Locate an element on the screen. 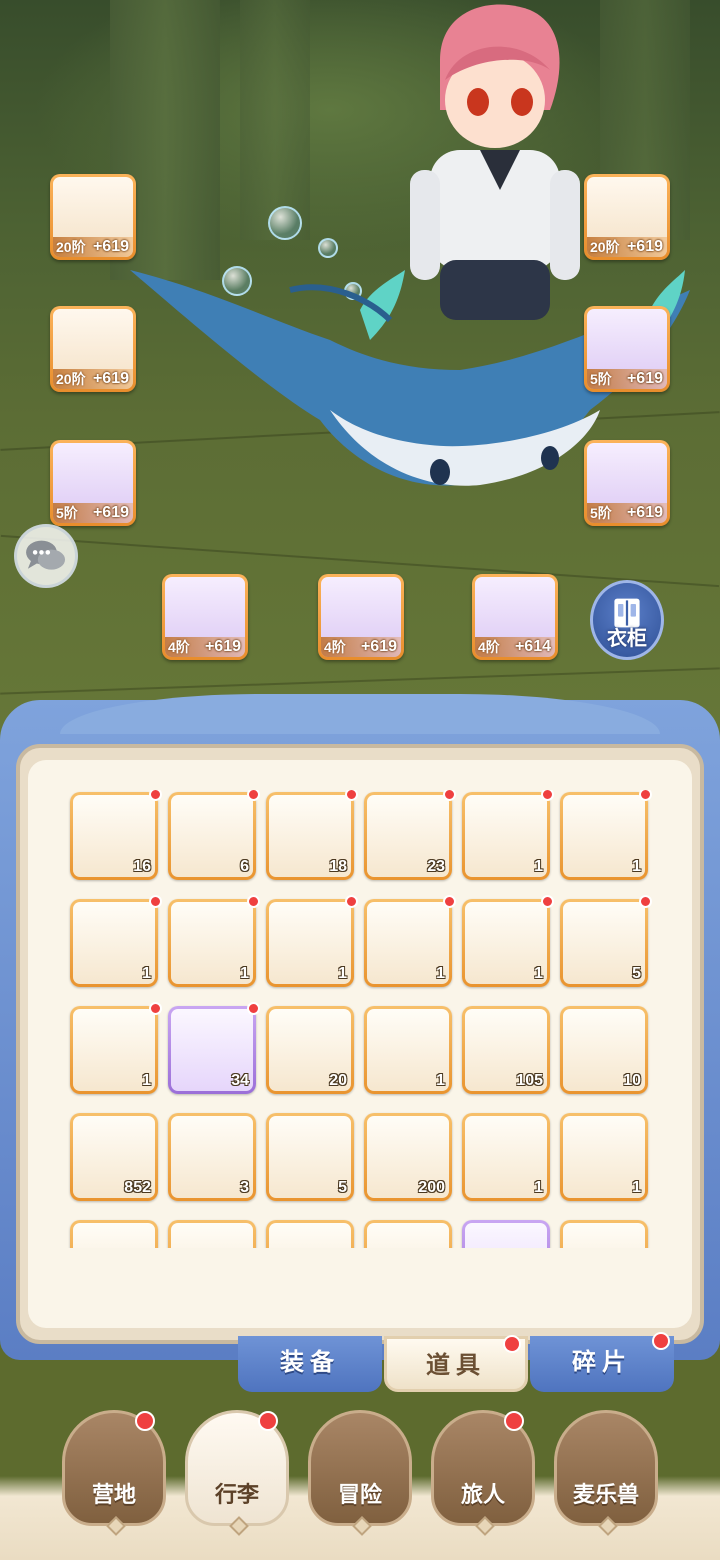 Image resolution: width=720 pixels, height=1560 pixels. player-character is located at coordinates (495, 162).